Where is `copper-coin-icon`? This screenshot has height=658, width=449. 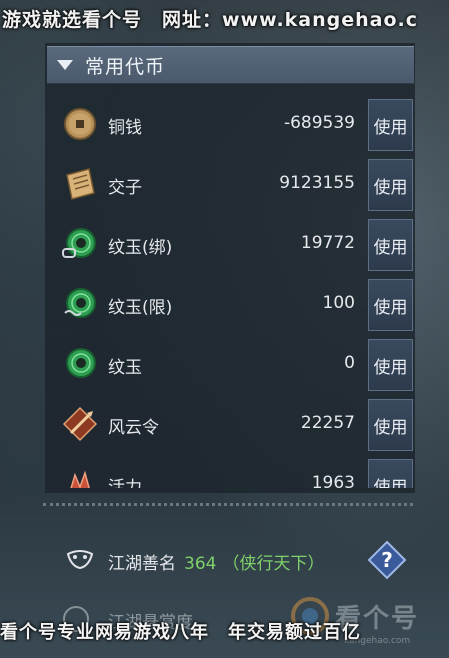 copper-coin-icon is located at coordinates (80, 124).